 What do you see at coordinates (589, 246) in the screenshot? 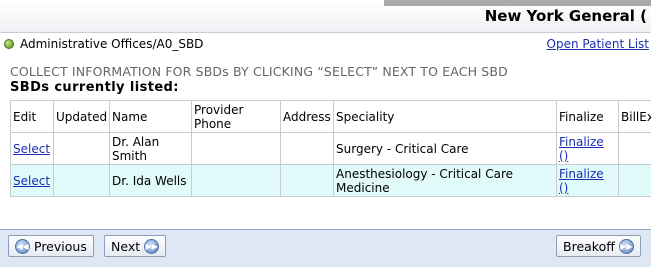
I see `breakoff-label: Breakoff` at bounding box center [589, 246].